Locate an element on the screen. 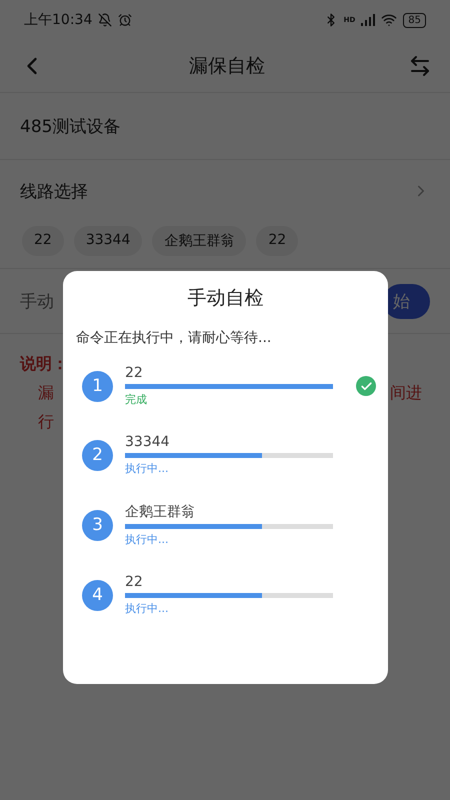  route-select-label: 线路选择 is located at coordinates (54, 191).